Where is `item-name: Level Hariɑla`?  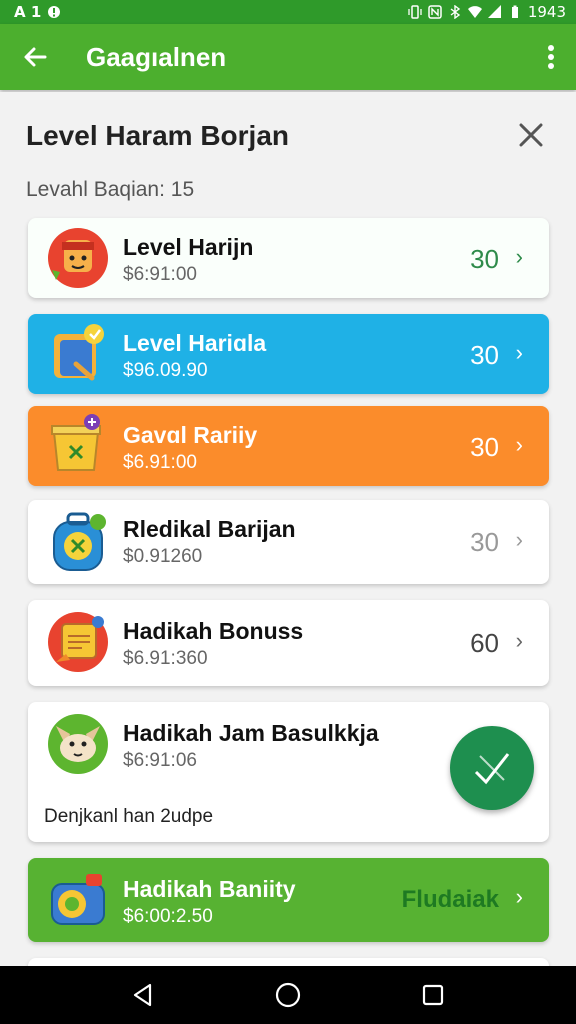
item-name: Level Hariɑla is located at coordinates (195, 343).